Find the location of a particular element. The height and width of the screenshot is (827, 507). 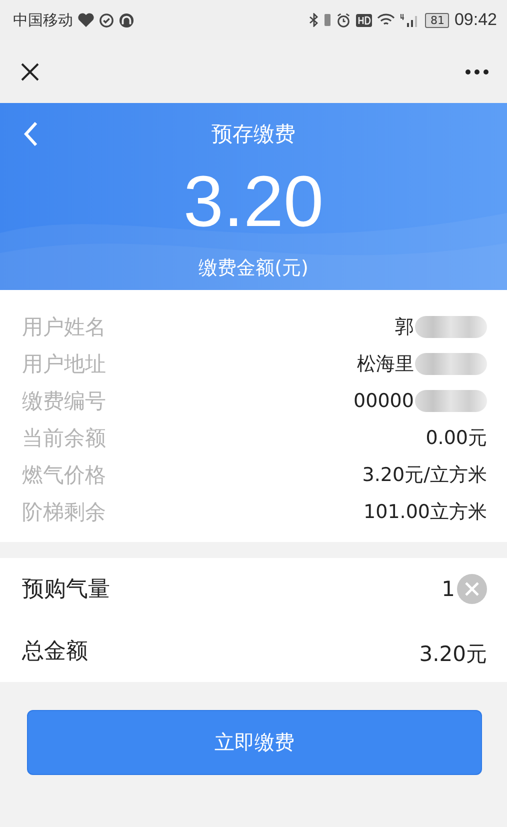

field-value: 00000 is located at coordinates (384, 401).